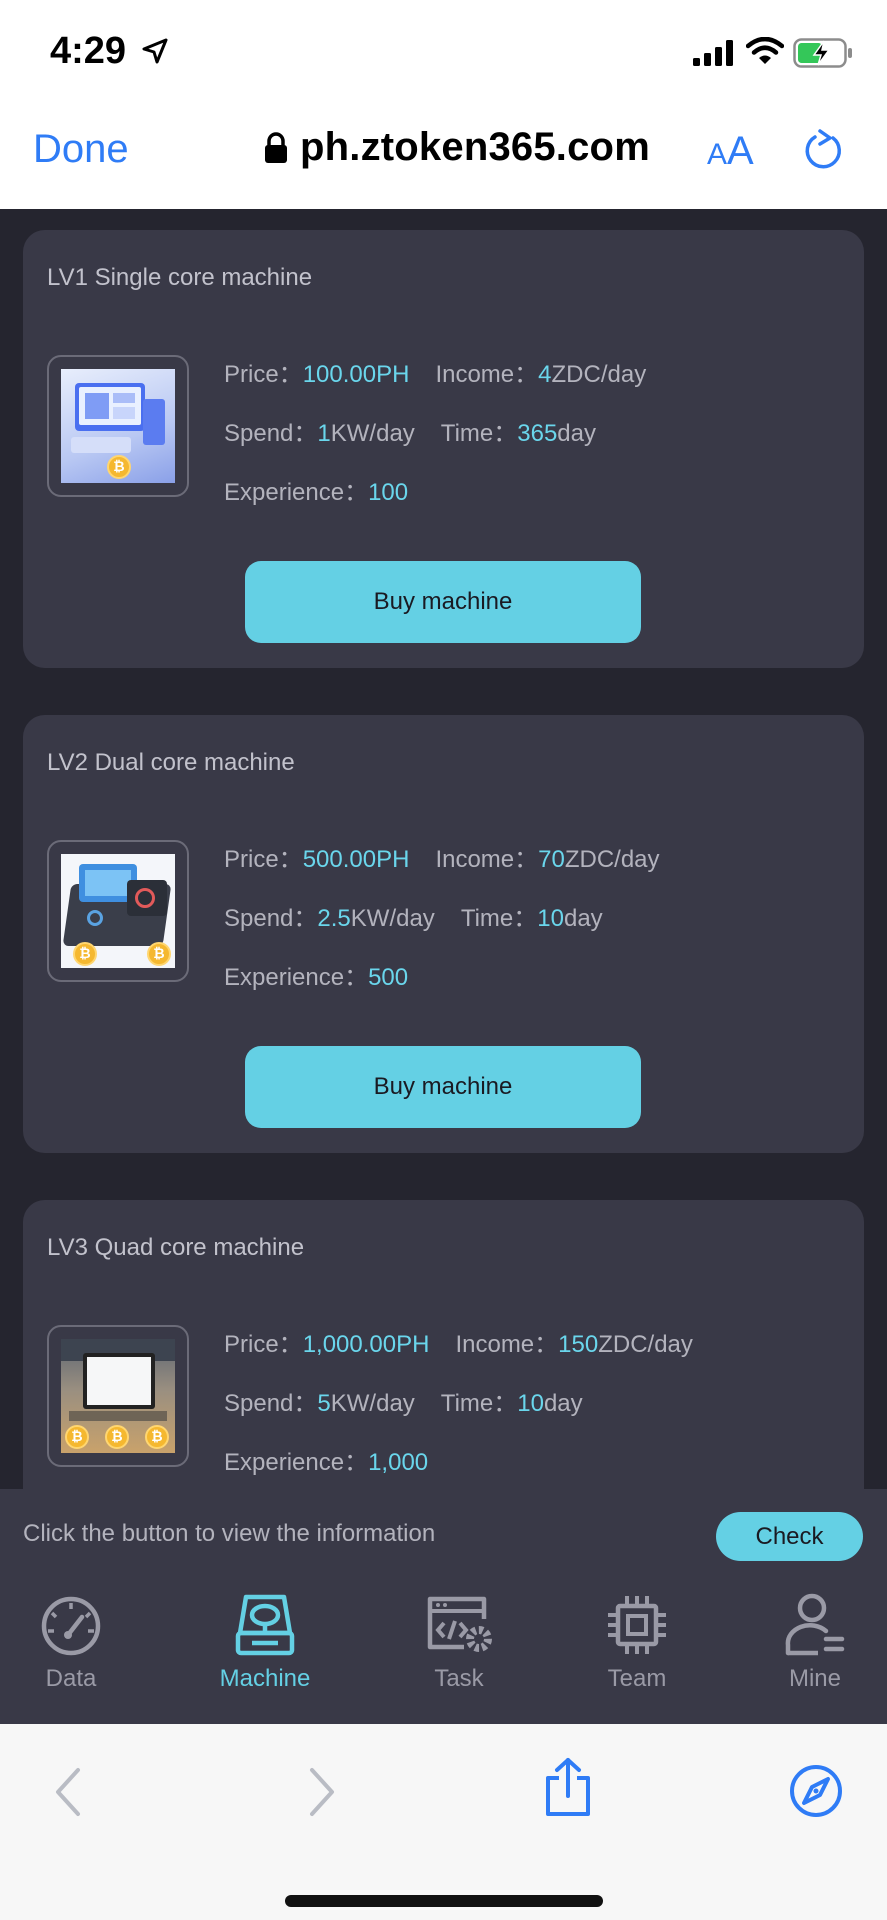 This screenshot has width=887, height=1920. What do you see at coordinates (442, 859) in the screenshot?
I see `price-income-row: Price：500.00PH Income：70ZDC/day` at bounding box center [442, 859].